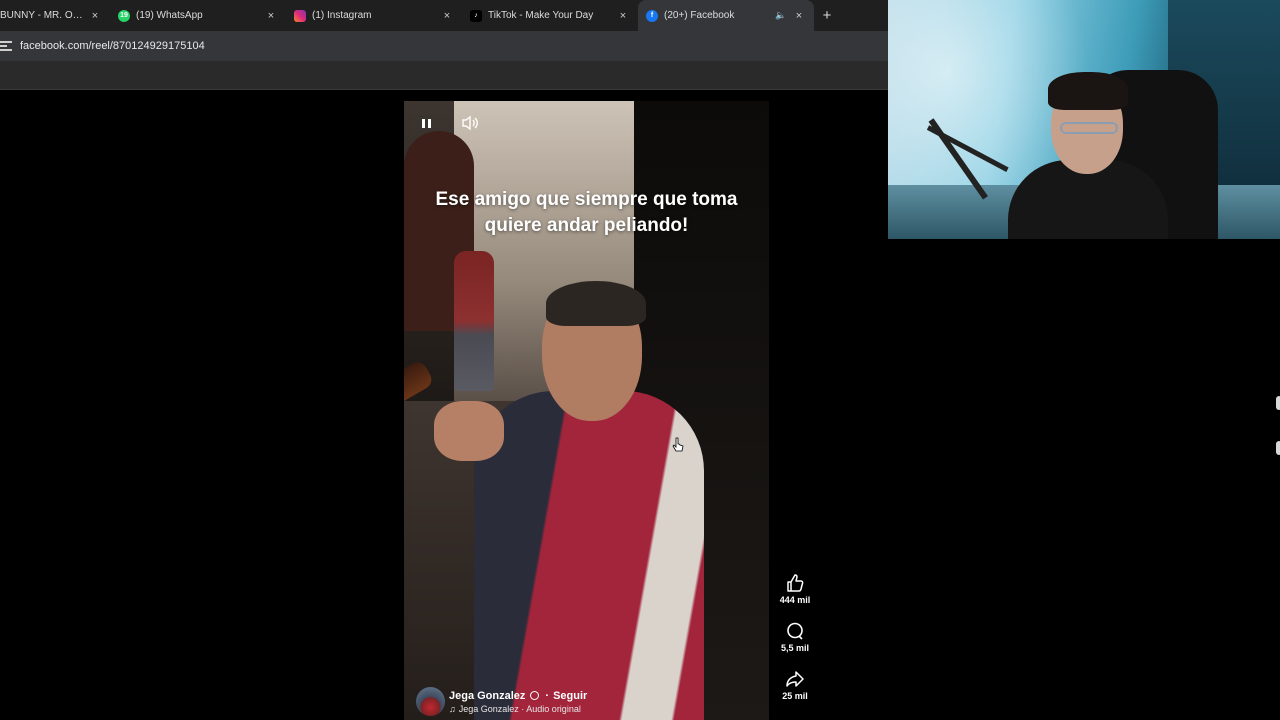 The height and width of the screenshot is (720, 1280). Describe the element at coordinates (652, 15) in the screenshot. I see `facebook-icon: f` at that location.